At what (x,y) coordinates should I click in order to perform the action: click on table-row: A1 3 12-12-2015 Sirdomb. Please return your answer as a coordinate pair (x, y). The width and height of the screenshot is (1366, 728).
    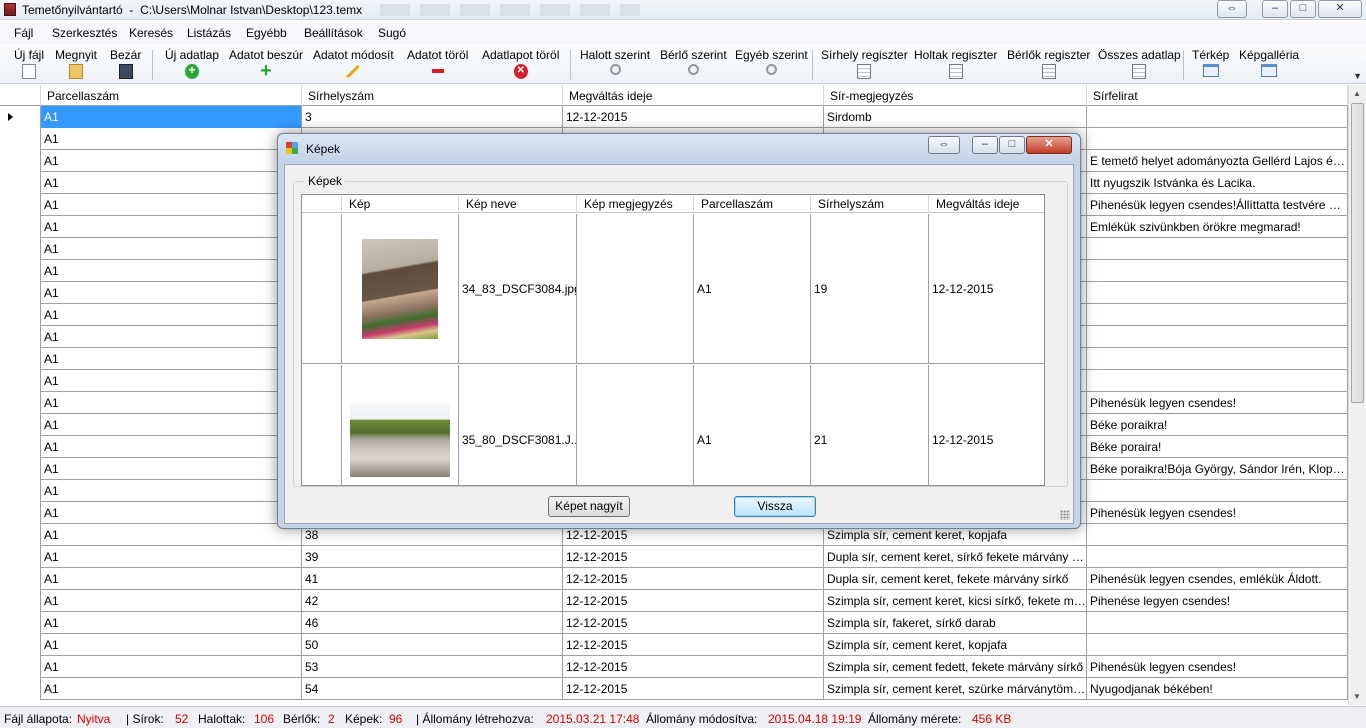
    Looking at the image, I should click on (674, 117).